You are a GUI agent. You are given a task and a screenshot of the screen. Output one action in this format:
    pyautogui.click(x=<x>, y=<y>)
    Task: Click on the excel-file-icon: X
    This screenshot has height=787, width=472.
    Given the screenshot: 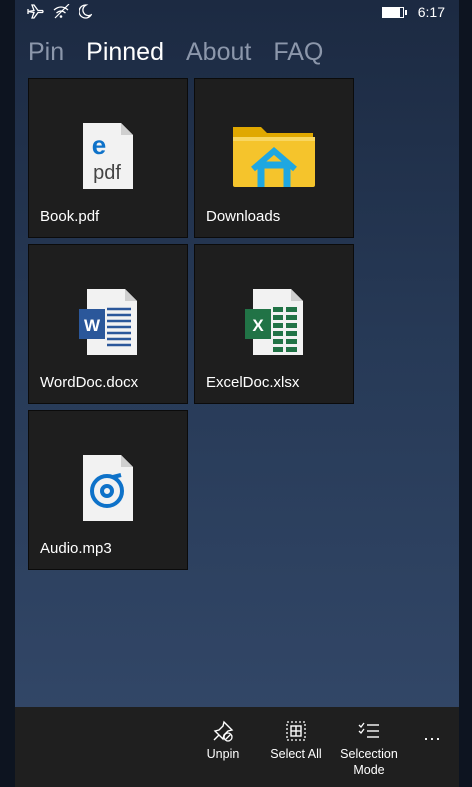 What is the action you would take?
    pyautogui.click(x=274, y=324)
    